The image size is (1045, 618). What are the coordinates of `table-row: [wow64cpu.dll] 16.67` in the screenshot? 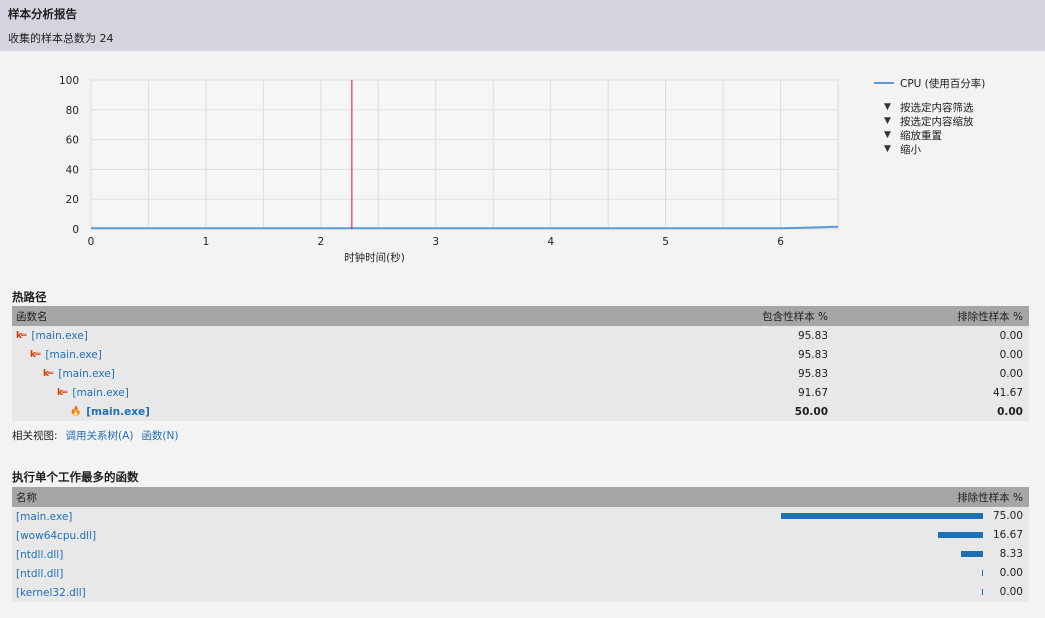 It's located at (520, 535).